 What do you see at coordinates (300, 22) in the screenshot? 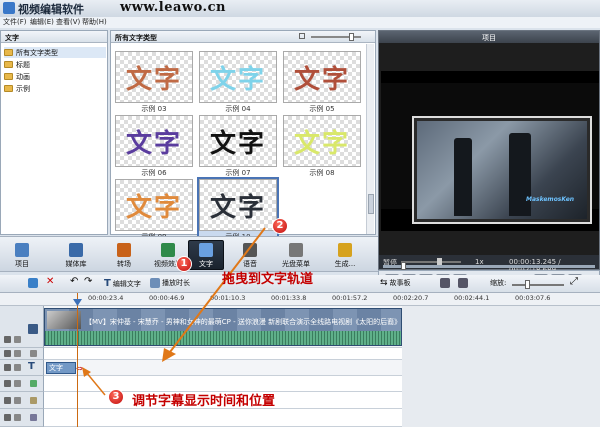
I see `menu-bar: 文件(F) 编辑(E) 查看(V) 帮助(H)` at bounding box center [300, 22].